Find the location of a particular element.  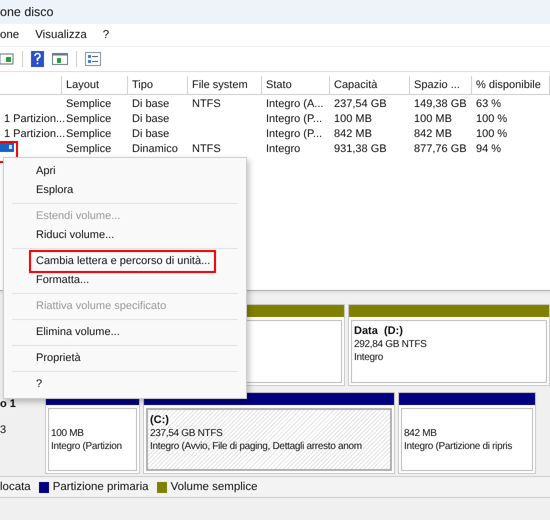

partition-info: 100 MB is located at coordinates (68, 433).